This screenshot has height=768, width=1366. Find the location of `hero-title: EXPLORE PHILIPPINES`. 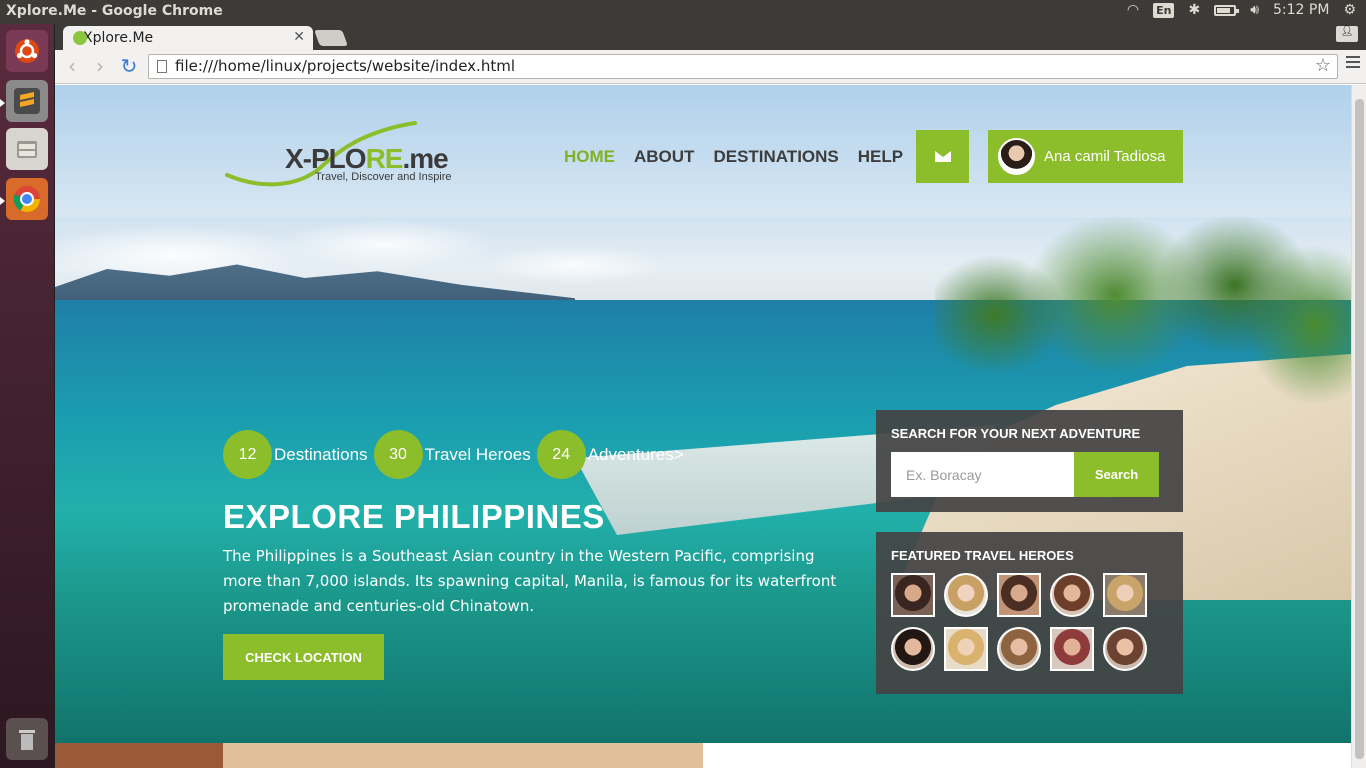

hero-title: EXPLORE PHILIPPINES is located at coordinates (414, 516).